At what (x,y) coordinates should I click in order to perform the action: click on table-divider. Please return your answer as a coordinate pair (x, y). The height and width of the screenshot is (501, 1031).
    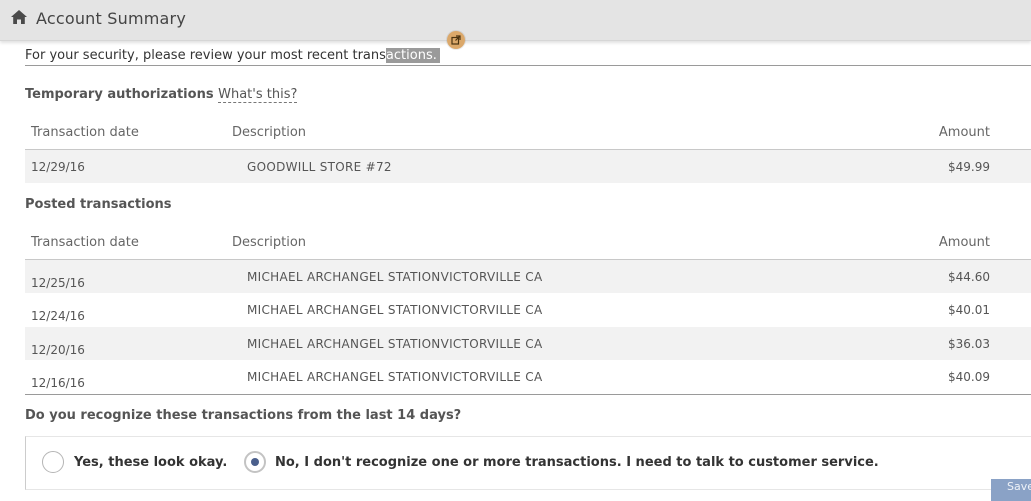
    Looking at the image, I should click on (528, 394).